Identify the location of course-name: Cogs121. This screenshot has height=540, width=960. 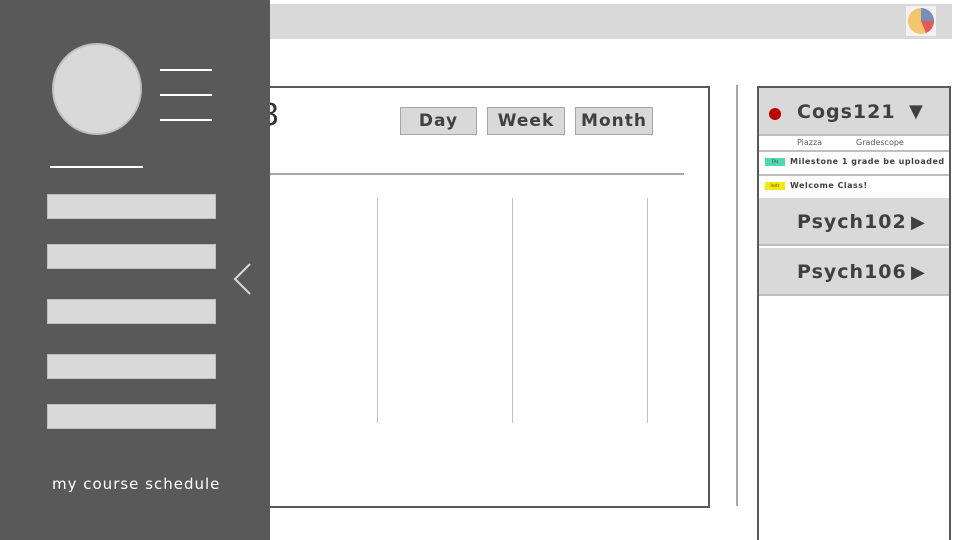
(846, 112).